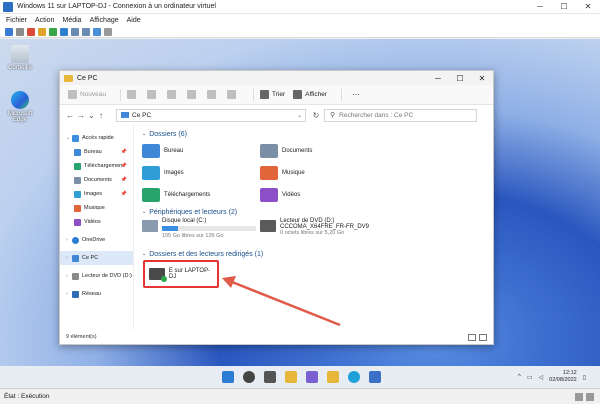 This screenshot has height=404, width=600. Describe the element at coordinates (317, 212) in the screenshot. I see `group-header-drives: ⌄ Périphériques et lecteurs (2)` at that location.